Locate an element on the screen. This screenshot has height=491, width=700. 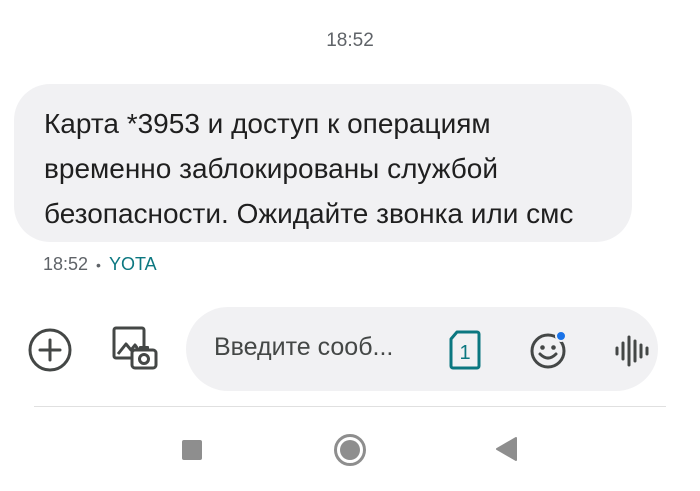
voice-message-button is located at coordinates (632, 351).